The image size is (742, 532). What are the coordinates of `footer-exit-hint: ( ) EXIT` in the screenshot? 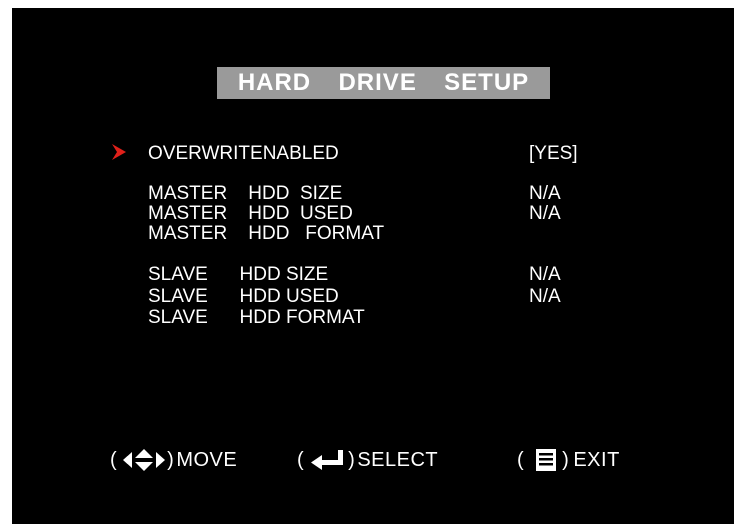 It's located at (568, 460).